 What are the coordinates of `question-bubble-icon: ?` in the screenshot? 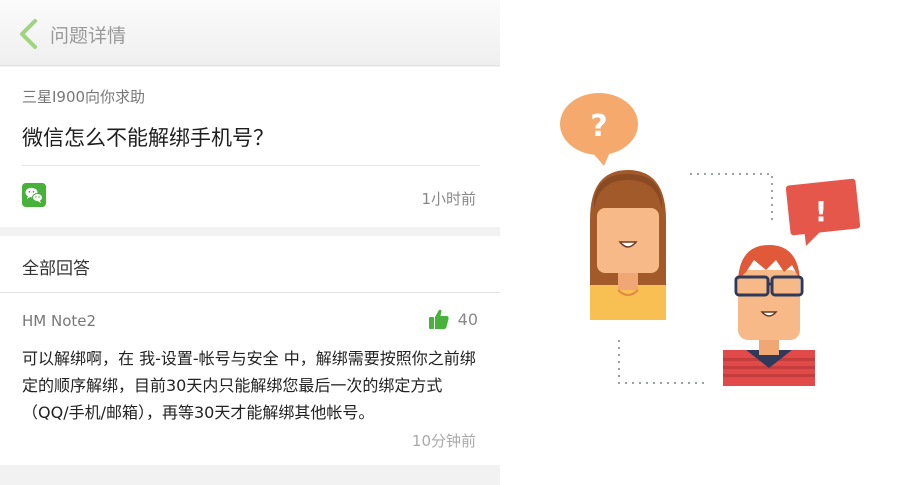 It's located at (599, 129).